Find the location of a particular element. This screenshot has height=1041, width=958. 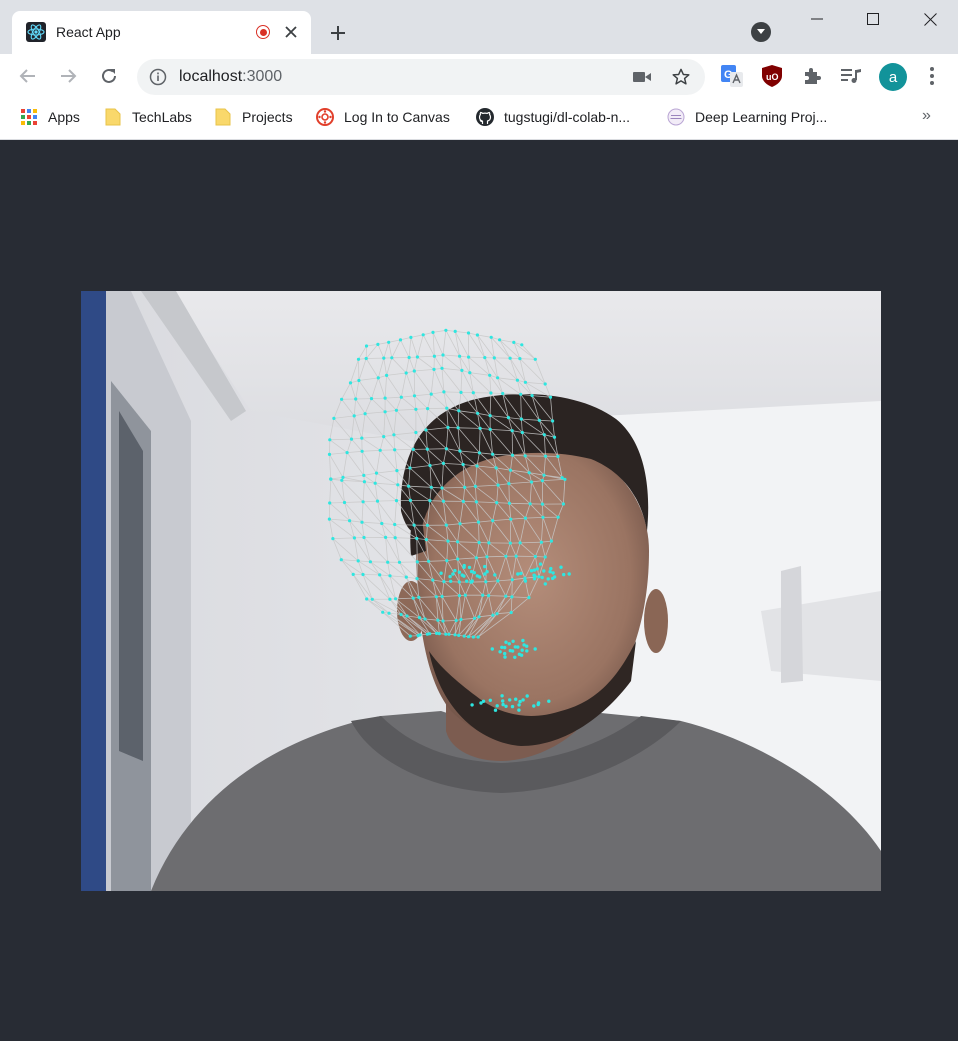

extensions-puzzle-icon is located at coordinates (812, 76).